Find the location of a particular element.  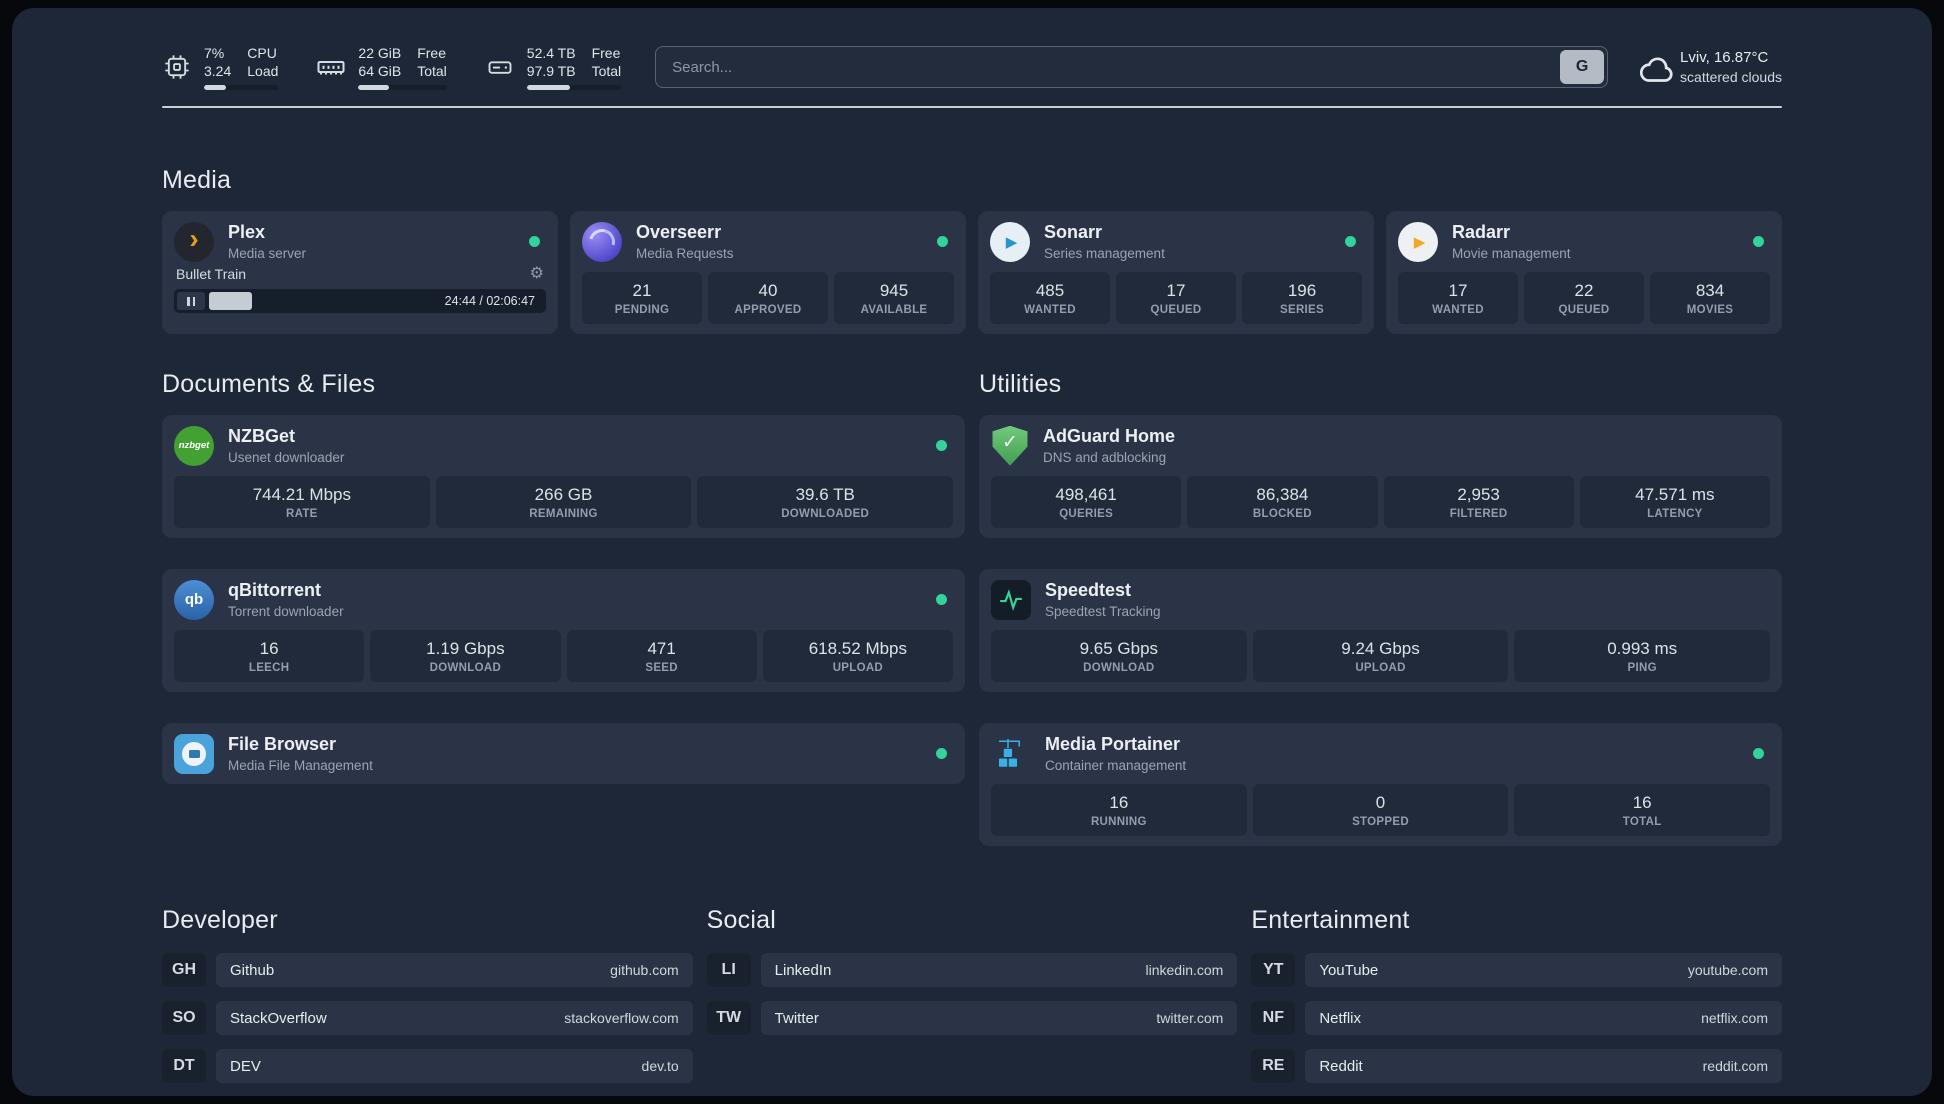

section-title-media: Media is located at coordinates (197, 180).